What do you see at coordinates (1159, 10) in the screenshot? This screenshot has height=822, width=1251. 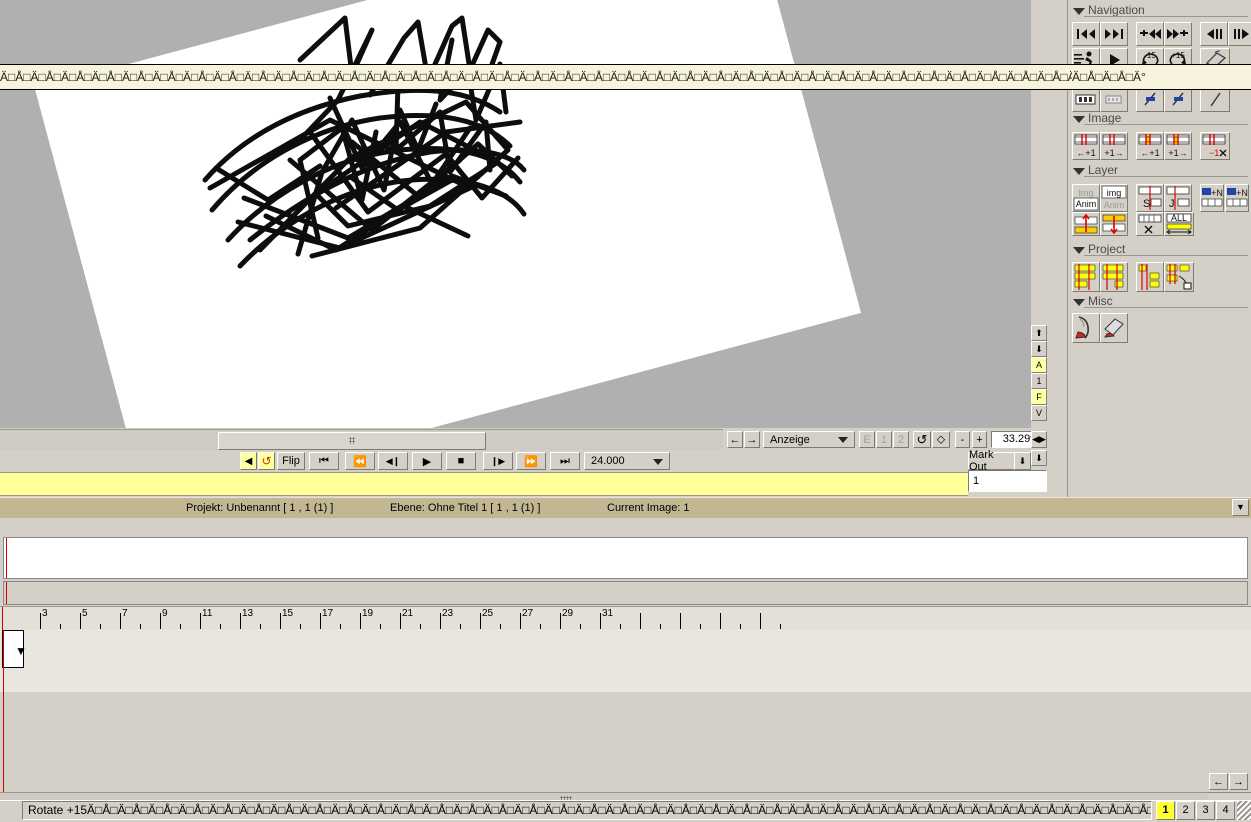 I see `group-header-navigation: Navigation` at bounding box center [1159, 10].